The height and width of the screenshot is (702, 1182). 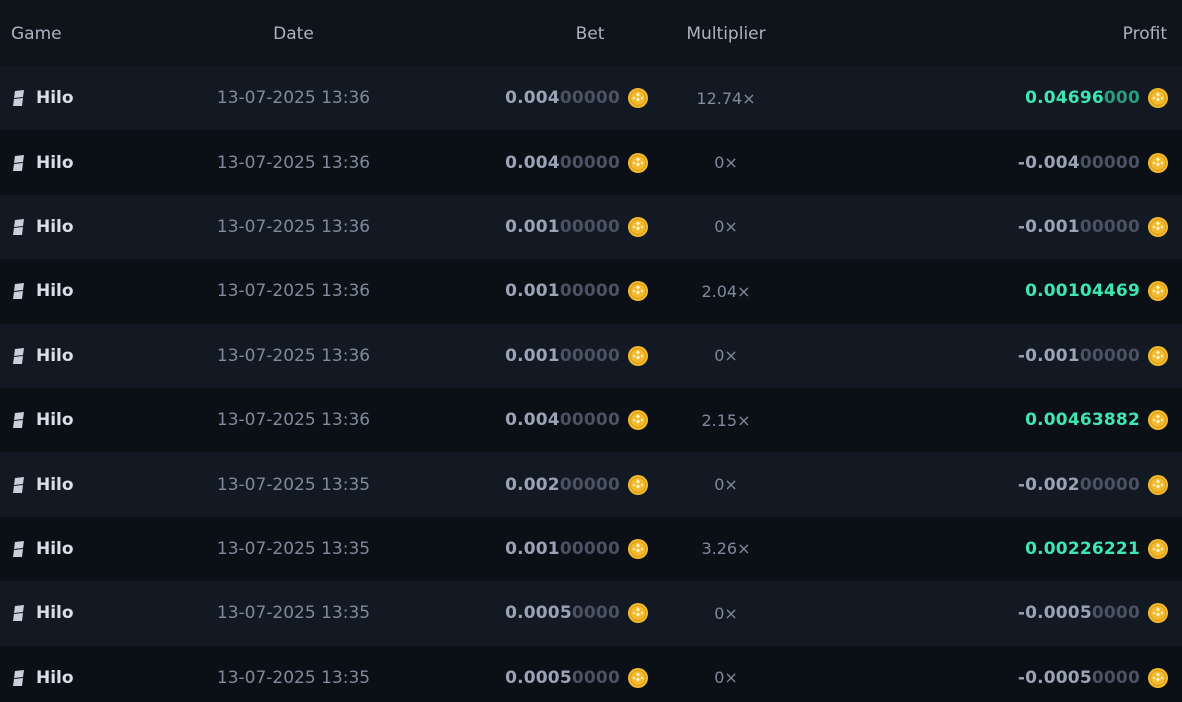 I want to click on profit-amount-significant: 0.00463882, so click(x=1082, y=420).